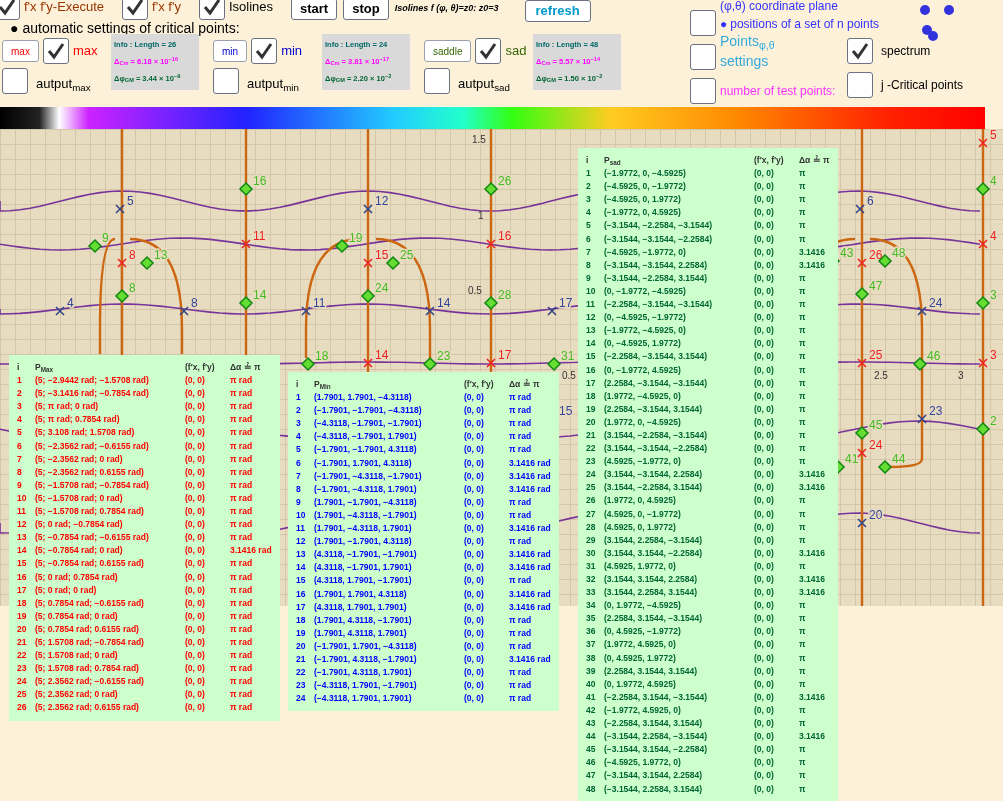 The height and width of the screenshot is (801, 1003). What do you see at coordinates (658, 239) in the screenshot?
I see `table-cell-text: (−3.1544, −3.1544, −2.2584)` at bounding box center [658, 239].